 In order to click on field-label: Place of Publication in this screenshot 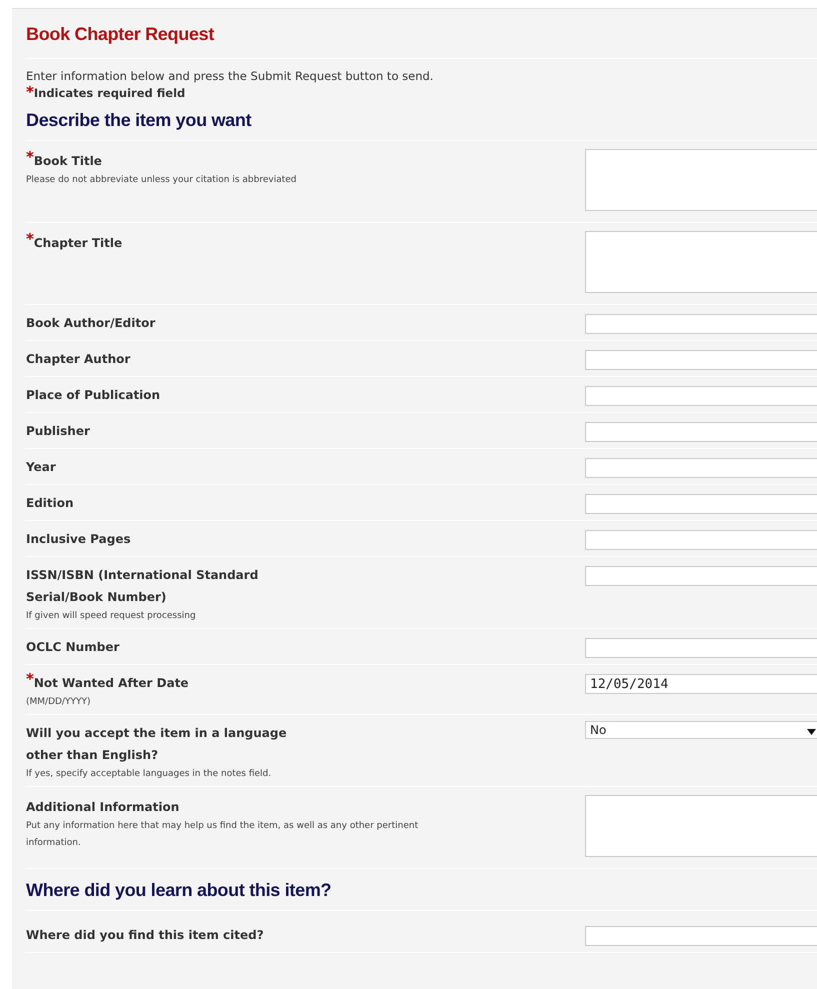, I will do `click(93, 395)`.